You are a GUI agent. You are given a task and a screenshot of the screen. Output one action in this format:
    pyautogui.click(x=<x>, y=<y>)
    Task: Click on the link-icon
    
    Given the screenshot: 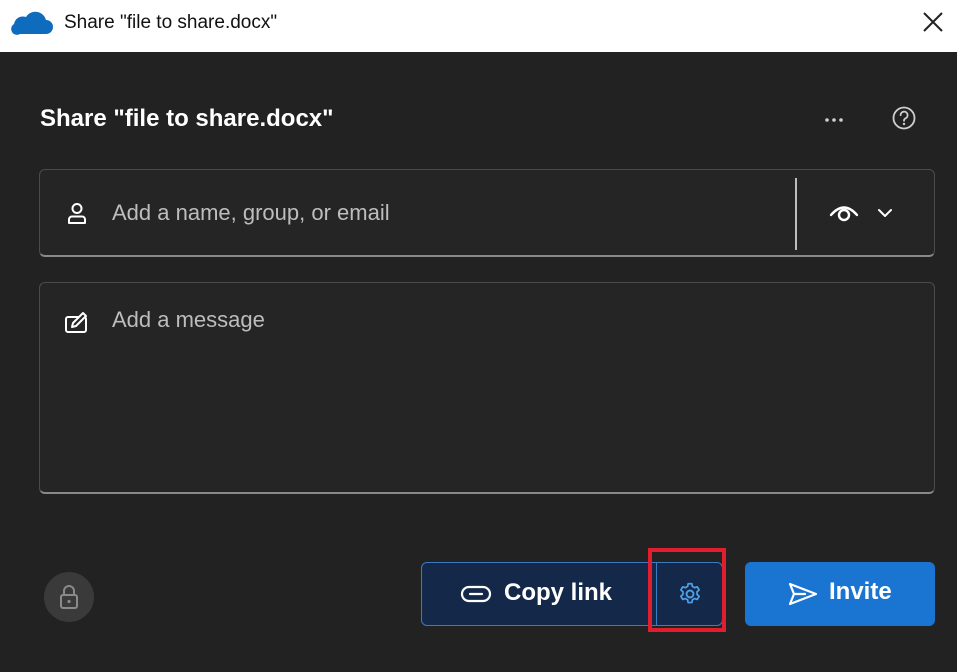 What is the action you would take?
    pyautogui.click(x=476, y=594)
    